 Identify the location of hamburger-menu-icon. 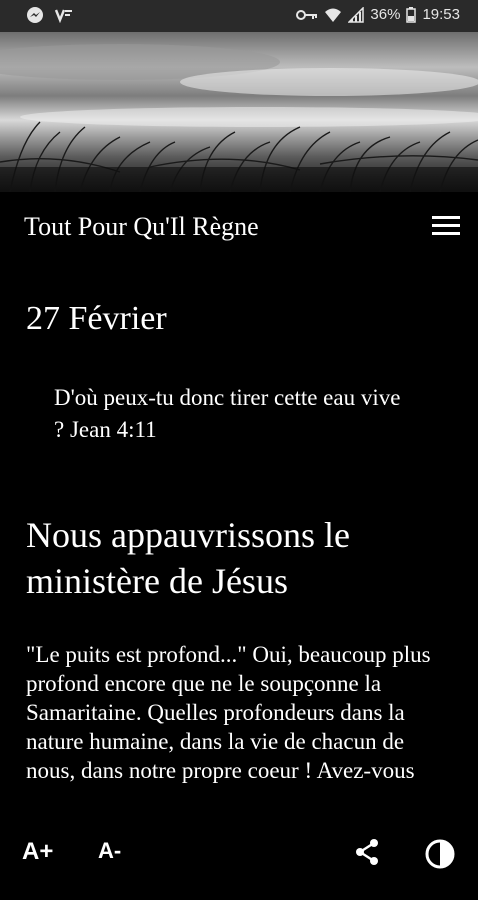
(446, 227).